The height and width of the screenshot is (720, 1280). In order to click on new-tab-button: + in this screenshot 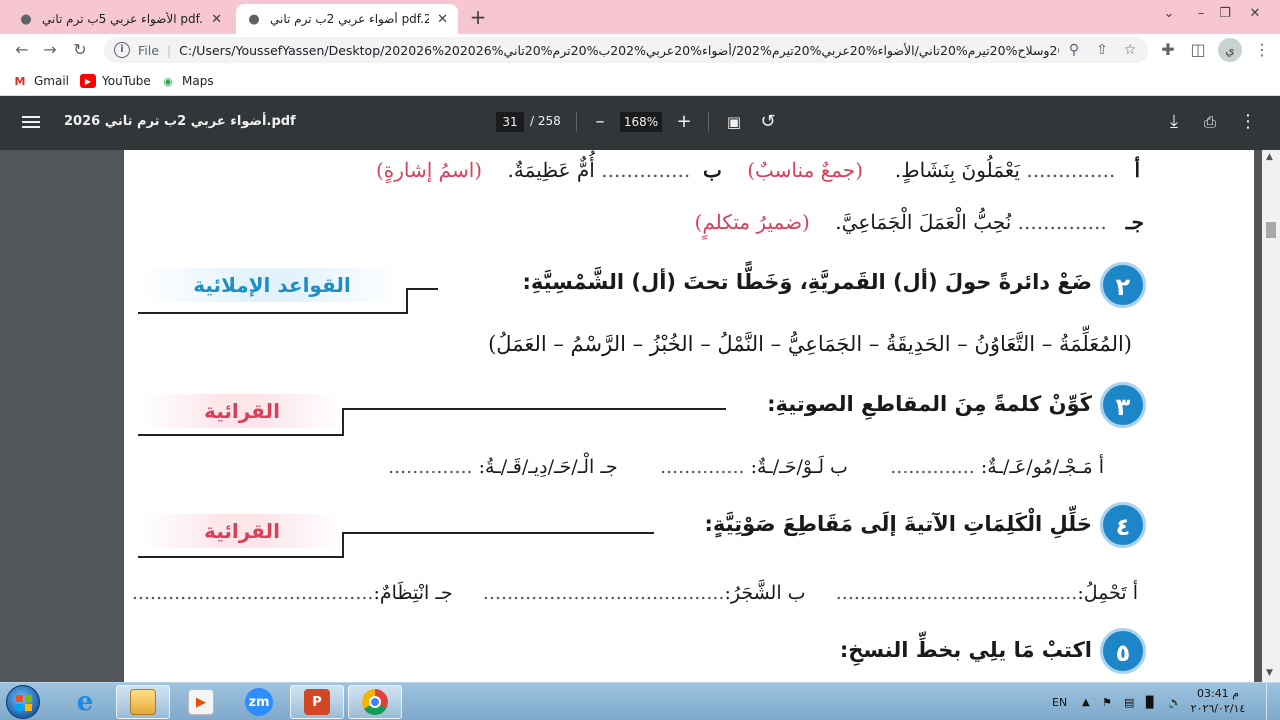, I will do `click(478, 18)`.